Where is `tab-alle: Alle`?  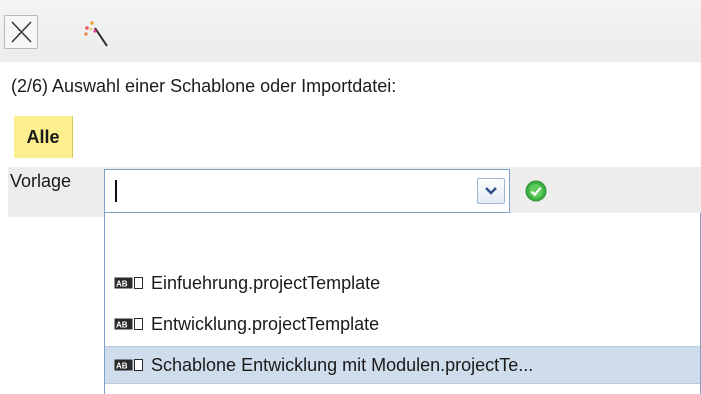
tab-alle: Alle is located at coordinates (43, 137).